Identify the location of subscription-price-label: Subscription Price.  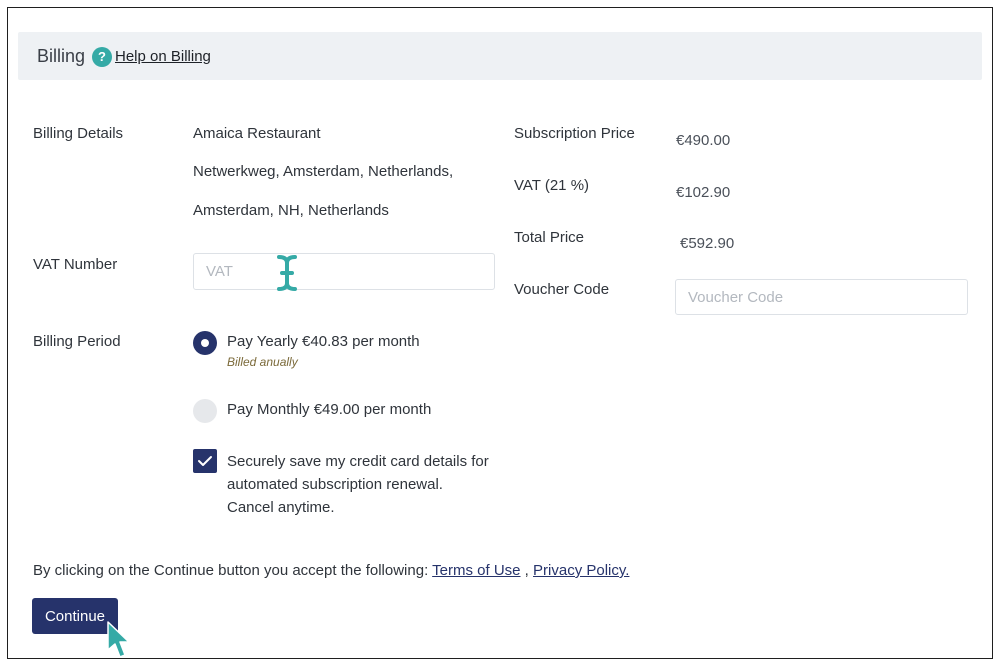
(574, 133).